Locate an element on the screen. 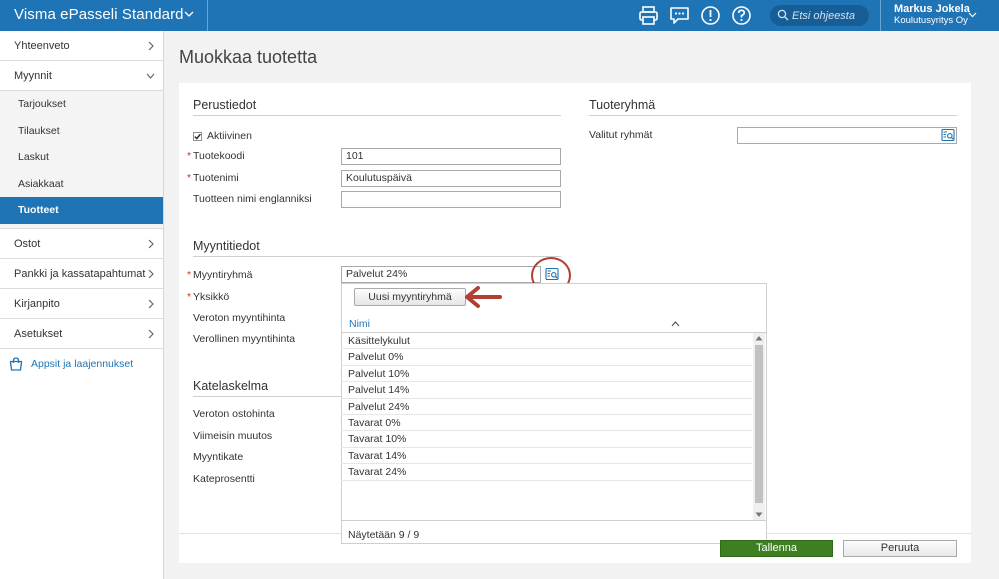  shopping-bag-icon is located at coordinates (16, 363).